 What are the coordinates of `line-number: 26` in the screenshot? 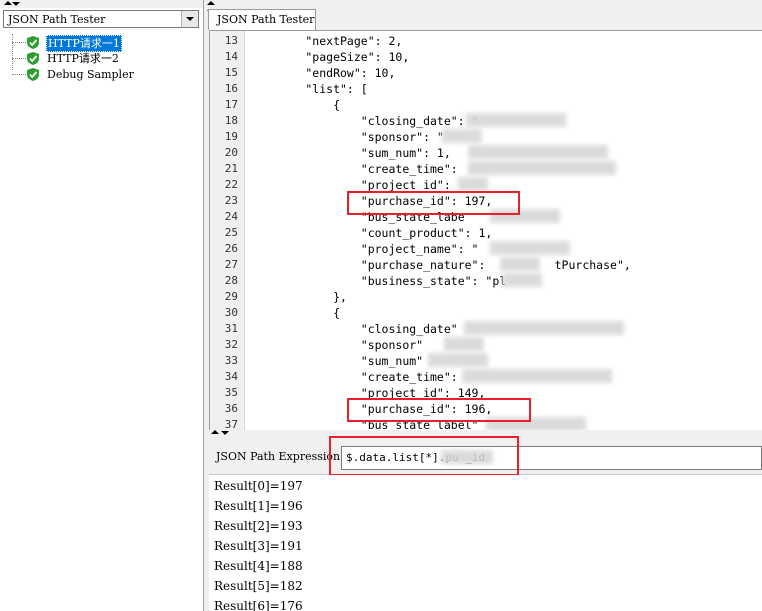 It's located at (231, 248).